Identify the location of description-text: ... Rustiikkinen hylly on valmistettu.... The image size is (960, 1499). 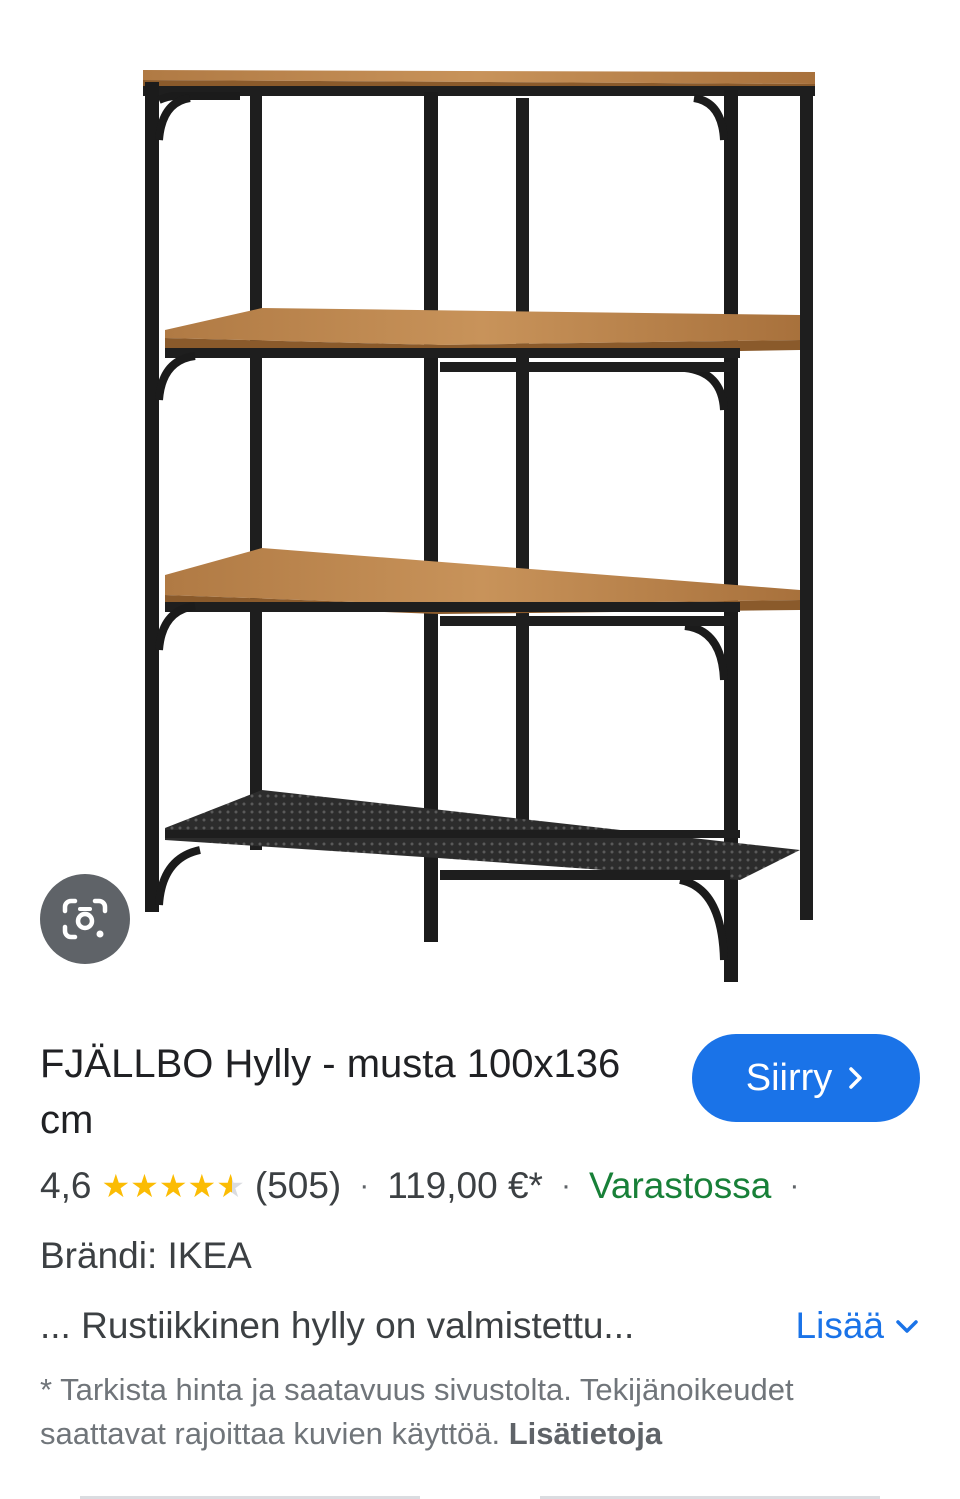
(337, 1325).